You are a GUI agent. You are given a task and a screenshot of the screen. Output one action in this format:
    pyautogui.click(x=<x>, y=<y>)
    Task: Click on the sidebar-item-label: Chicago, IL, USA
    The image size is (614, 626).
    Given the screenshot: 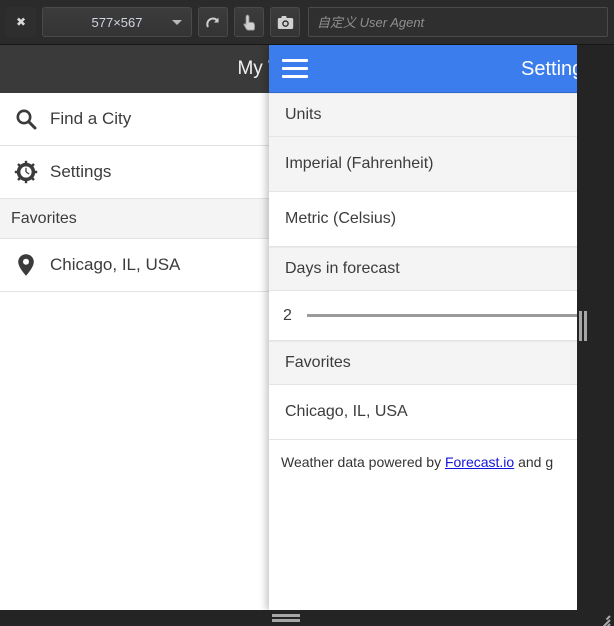 What is the action you would take?
    pyautogui.click(x=115, y=264)
    